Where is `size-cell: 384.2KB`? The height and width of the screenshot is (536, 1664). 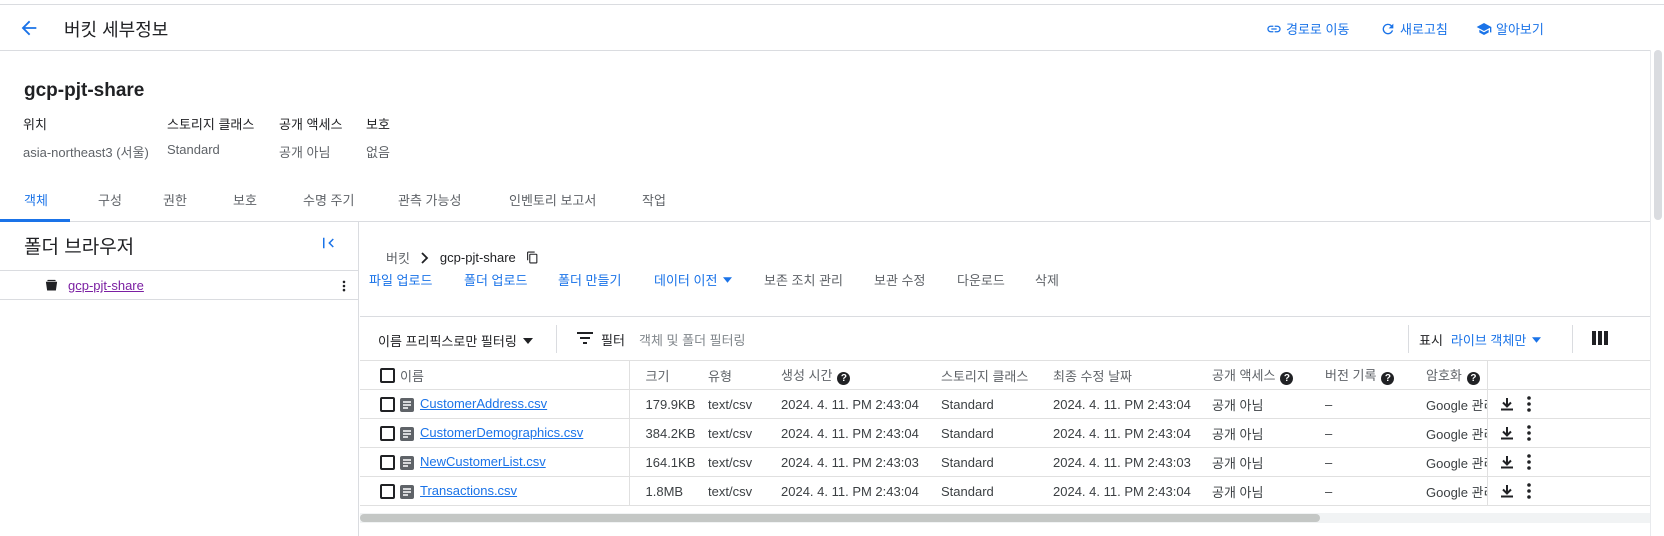
size-cell: 384.2KB is located at coordinates (668, 433).